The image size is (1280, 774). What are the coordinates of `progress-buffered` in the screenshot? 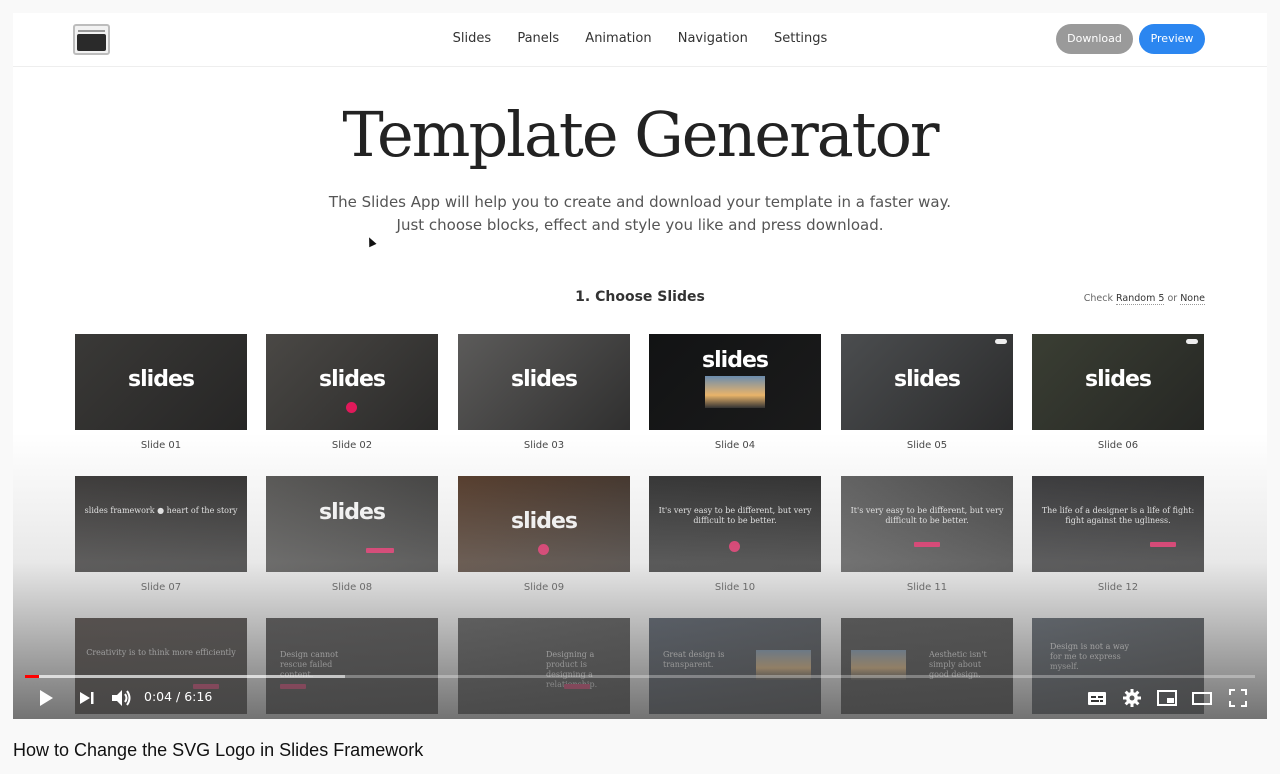 It's located at (185, 676).